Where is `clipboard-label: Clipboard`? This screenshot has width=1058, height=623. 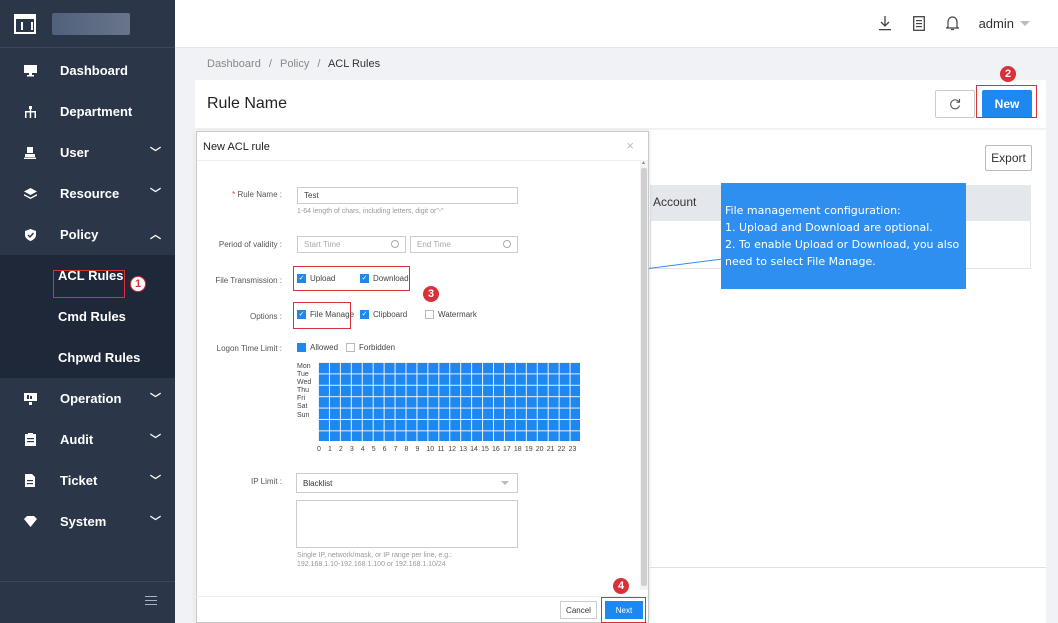 clipboard-label: Clipboard is located at coordinates (390, 314).